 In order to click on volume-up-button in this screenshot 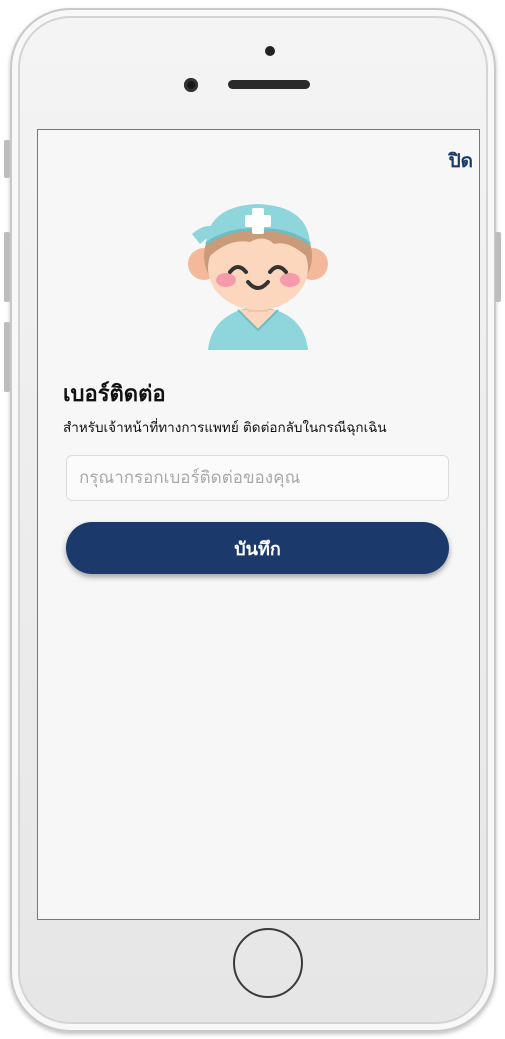, I will do `click(7, 267)`.